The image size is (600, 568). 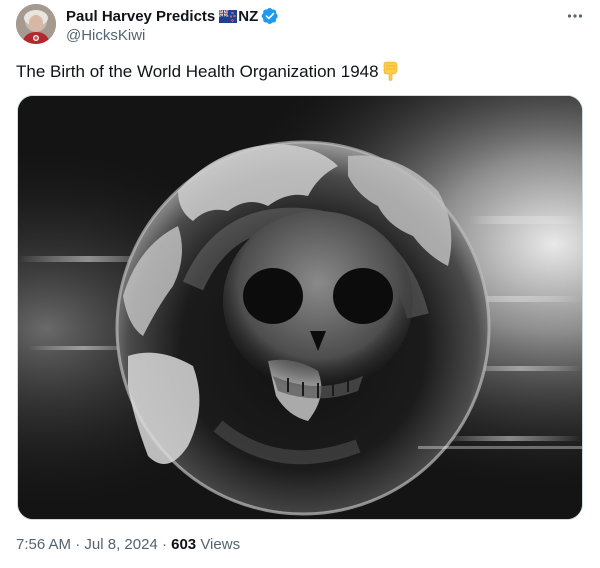 What do you see at coordinates (183, 544) in the screenshot?
I see `views-count: 603` at bounding box center [183, 544].